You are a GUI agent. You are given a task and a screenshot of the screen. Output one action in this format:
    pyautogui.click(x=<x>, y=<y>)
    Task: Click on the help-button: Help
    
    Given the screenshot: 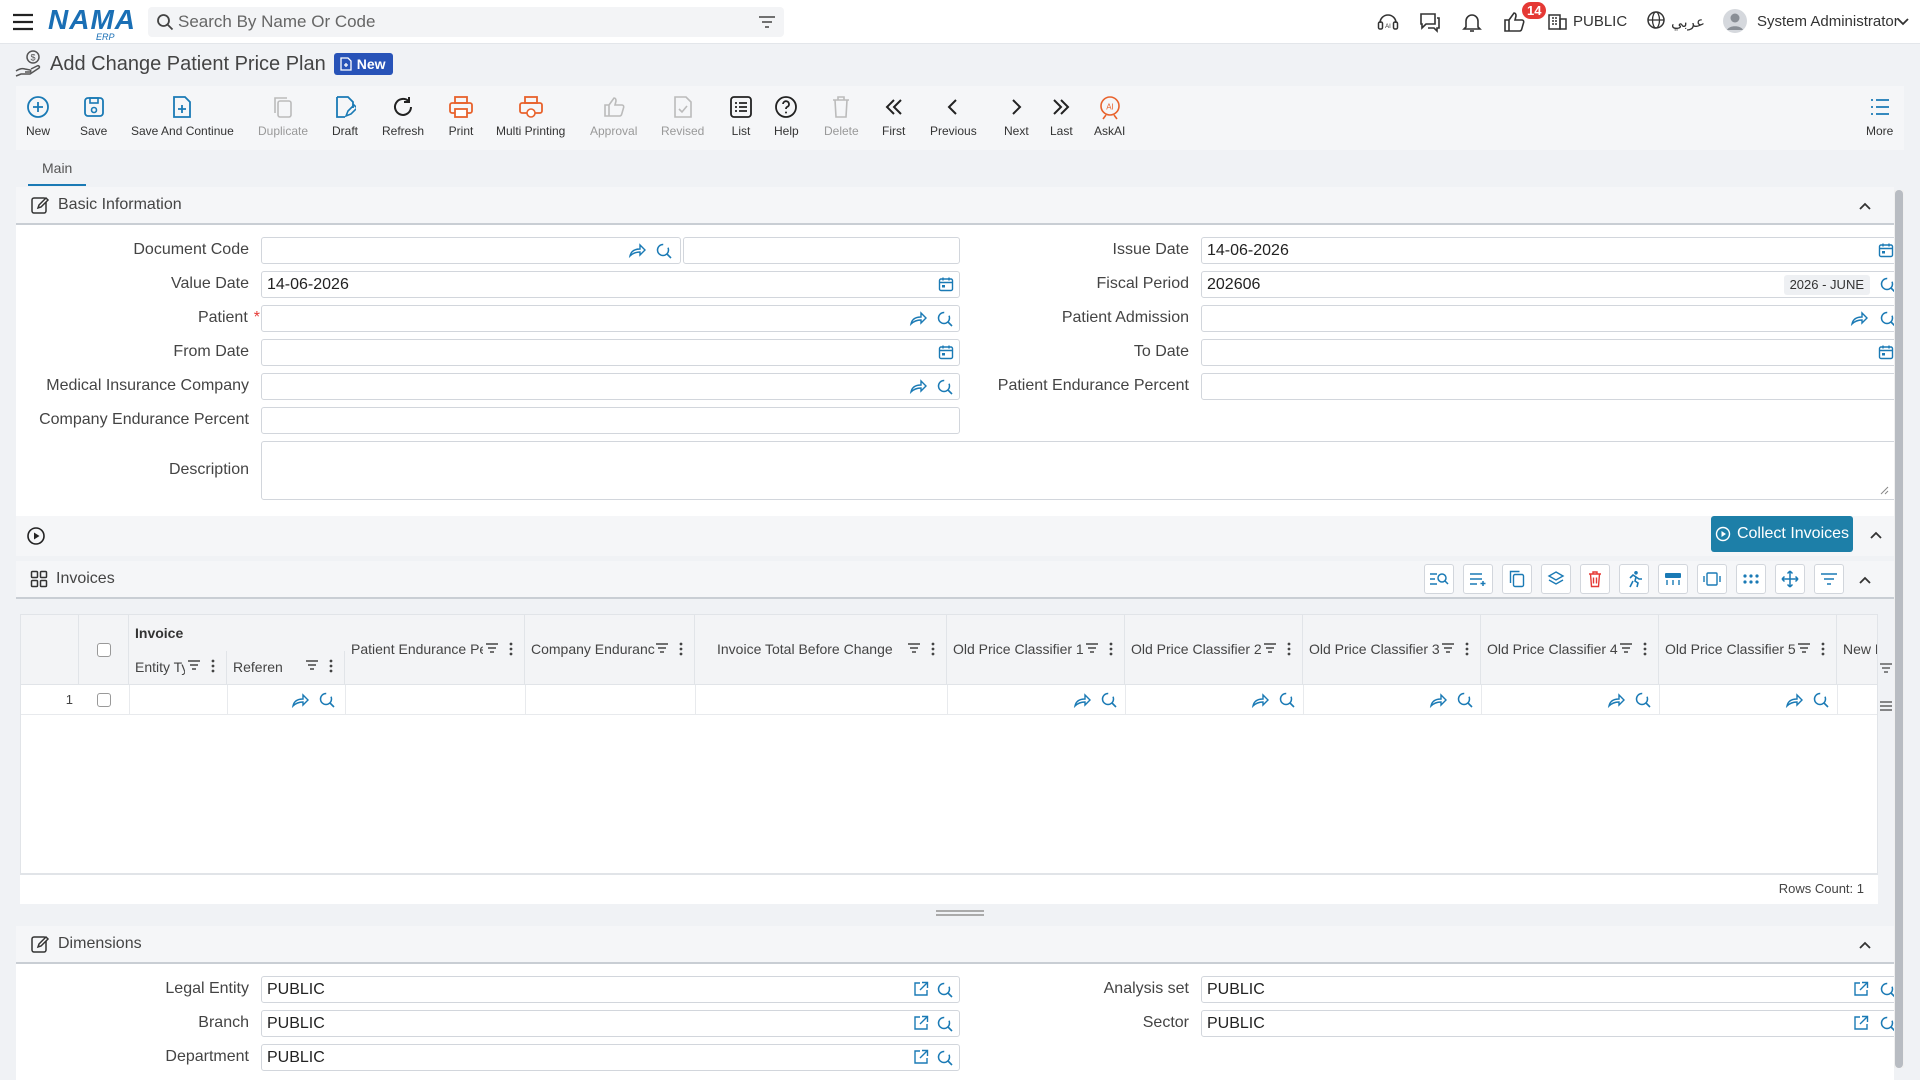 What is the action you would take?
    pyautogui.click(x=786, y=116)
    